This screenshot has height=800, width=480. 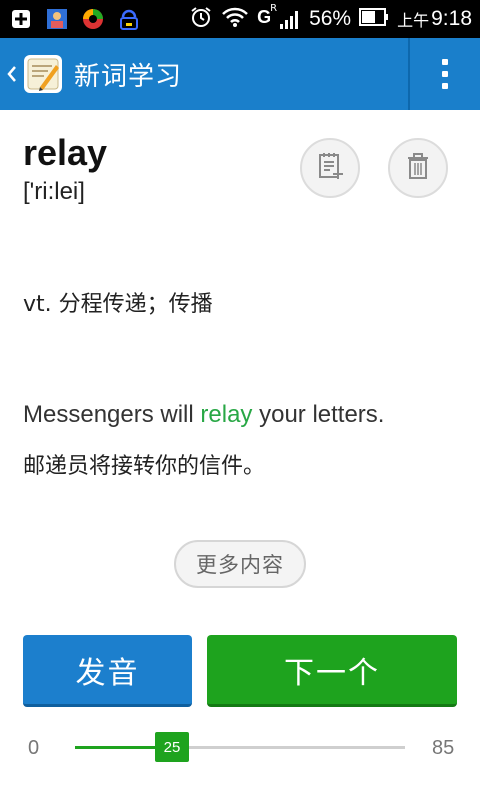 What do you see at coordinates (118, 304) in the screenshot?
I see `word-definition: vt. 分程传递；传播` at bounding box center [118, 304].